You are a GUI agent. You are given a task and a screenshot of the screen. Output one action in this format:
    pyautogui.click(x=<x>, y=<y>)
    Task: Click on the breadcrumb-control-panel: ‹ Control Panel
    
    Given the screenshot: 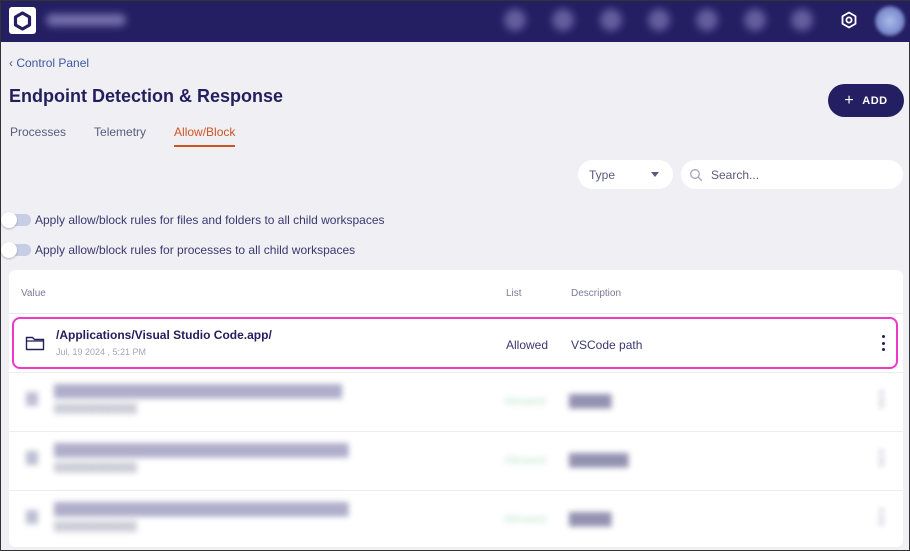 What is the action you would take?
    pyautogui.click(x=49, y=63)
    